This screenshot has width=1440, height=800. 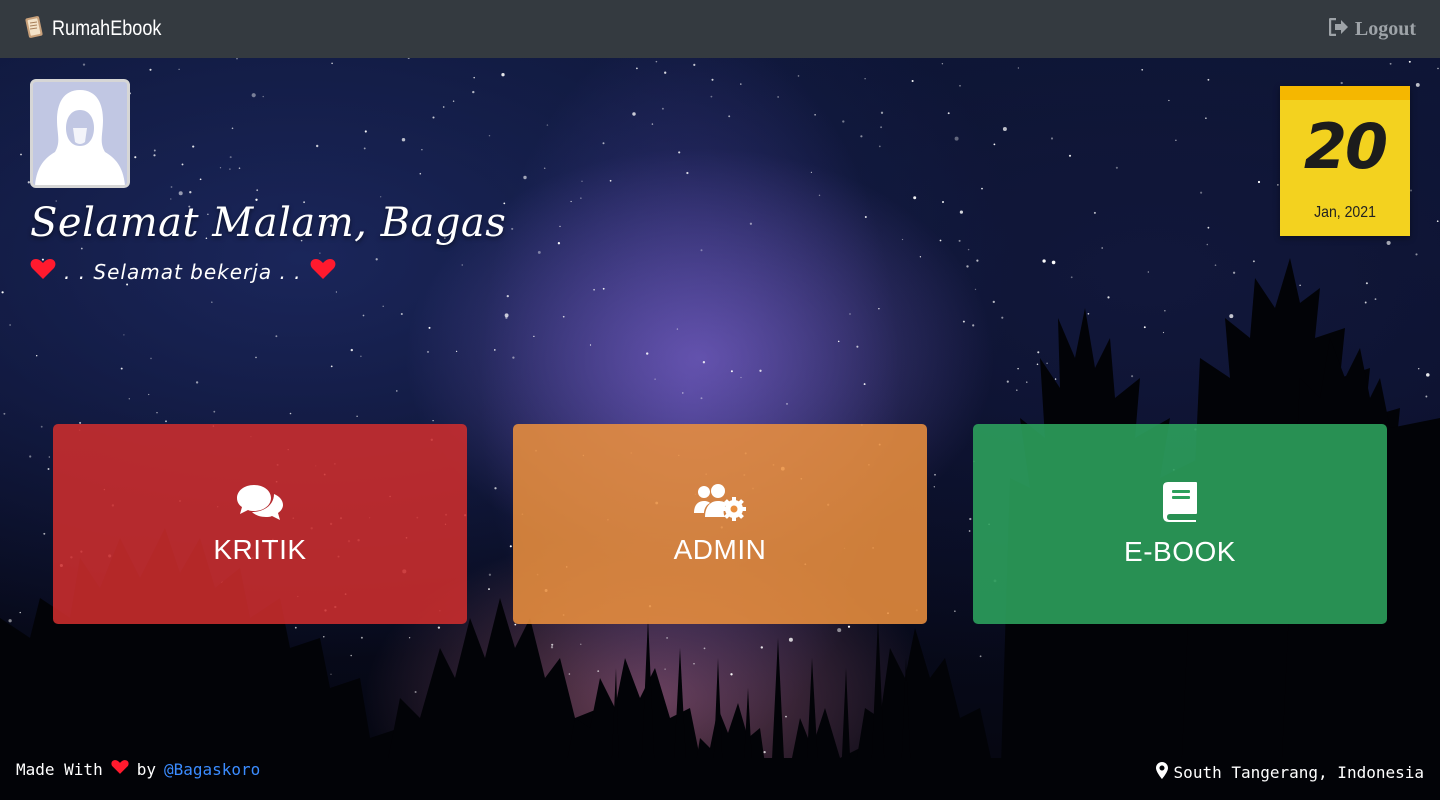 What do you see at coordinates (34, 29) in the screenshot?
I see `book-scroll-icon` at bounding box center [34, 29].